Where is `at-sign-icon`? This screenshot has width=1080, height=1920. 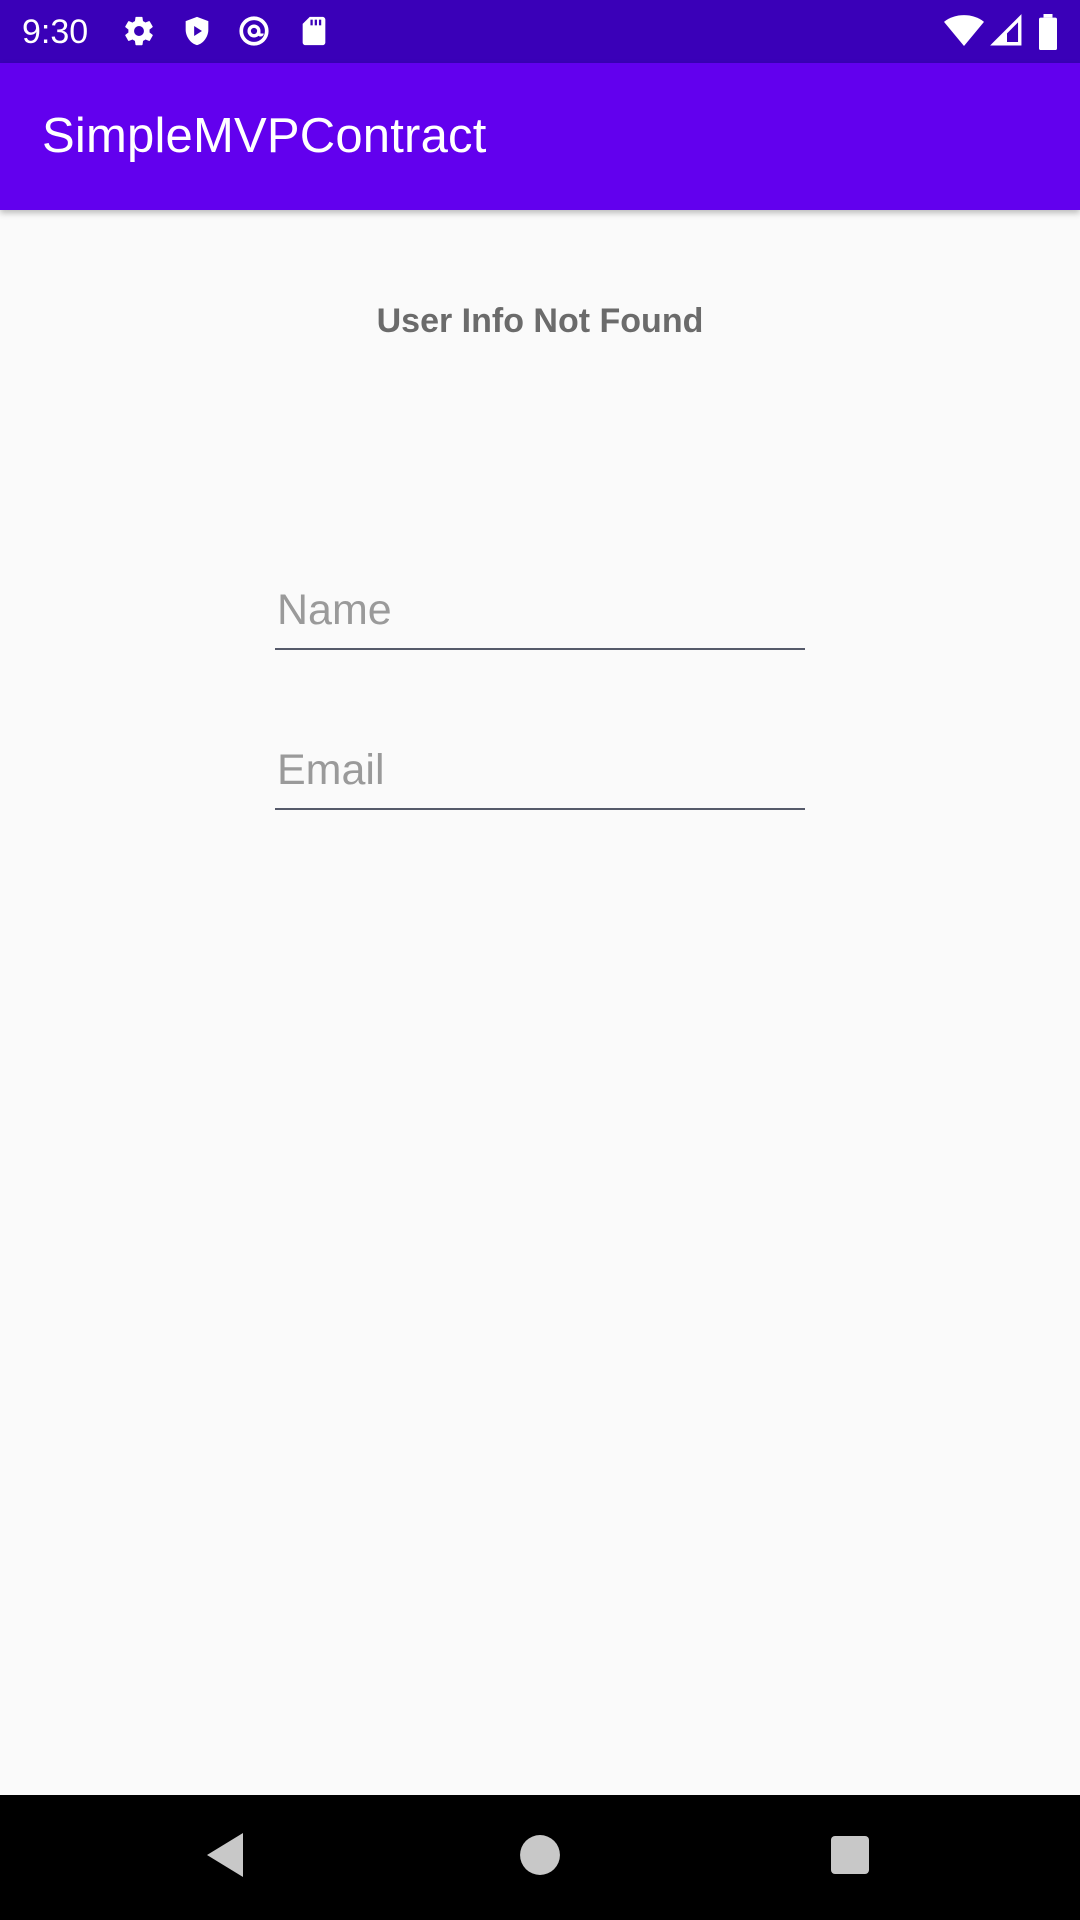 at-sign-icon is located at coordinates (254, 31).